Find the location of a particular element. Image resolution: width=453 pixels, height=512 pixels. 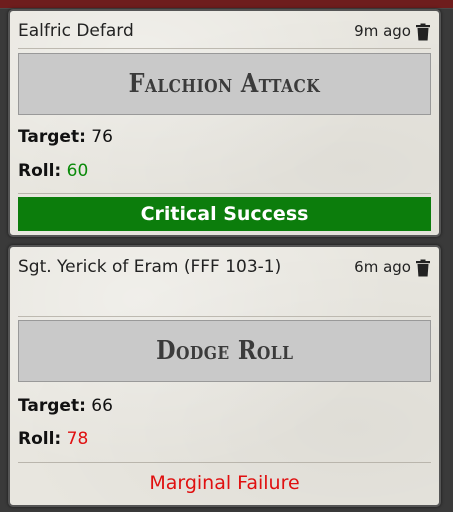

target-line: Target: 66 is located at coordinates (65, 406).